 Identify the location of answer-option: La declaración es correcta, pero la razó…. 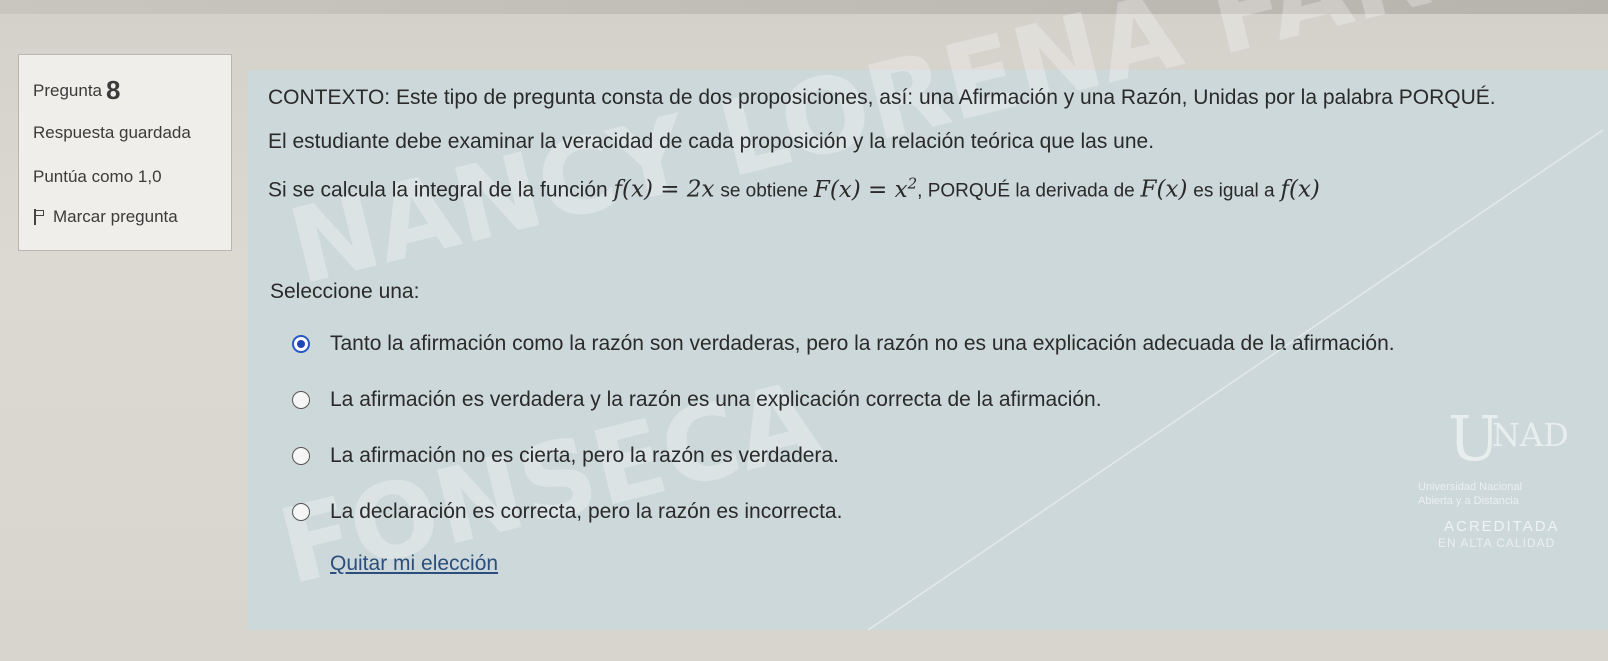
(567, 512).